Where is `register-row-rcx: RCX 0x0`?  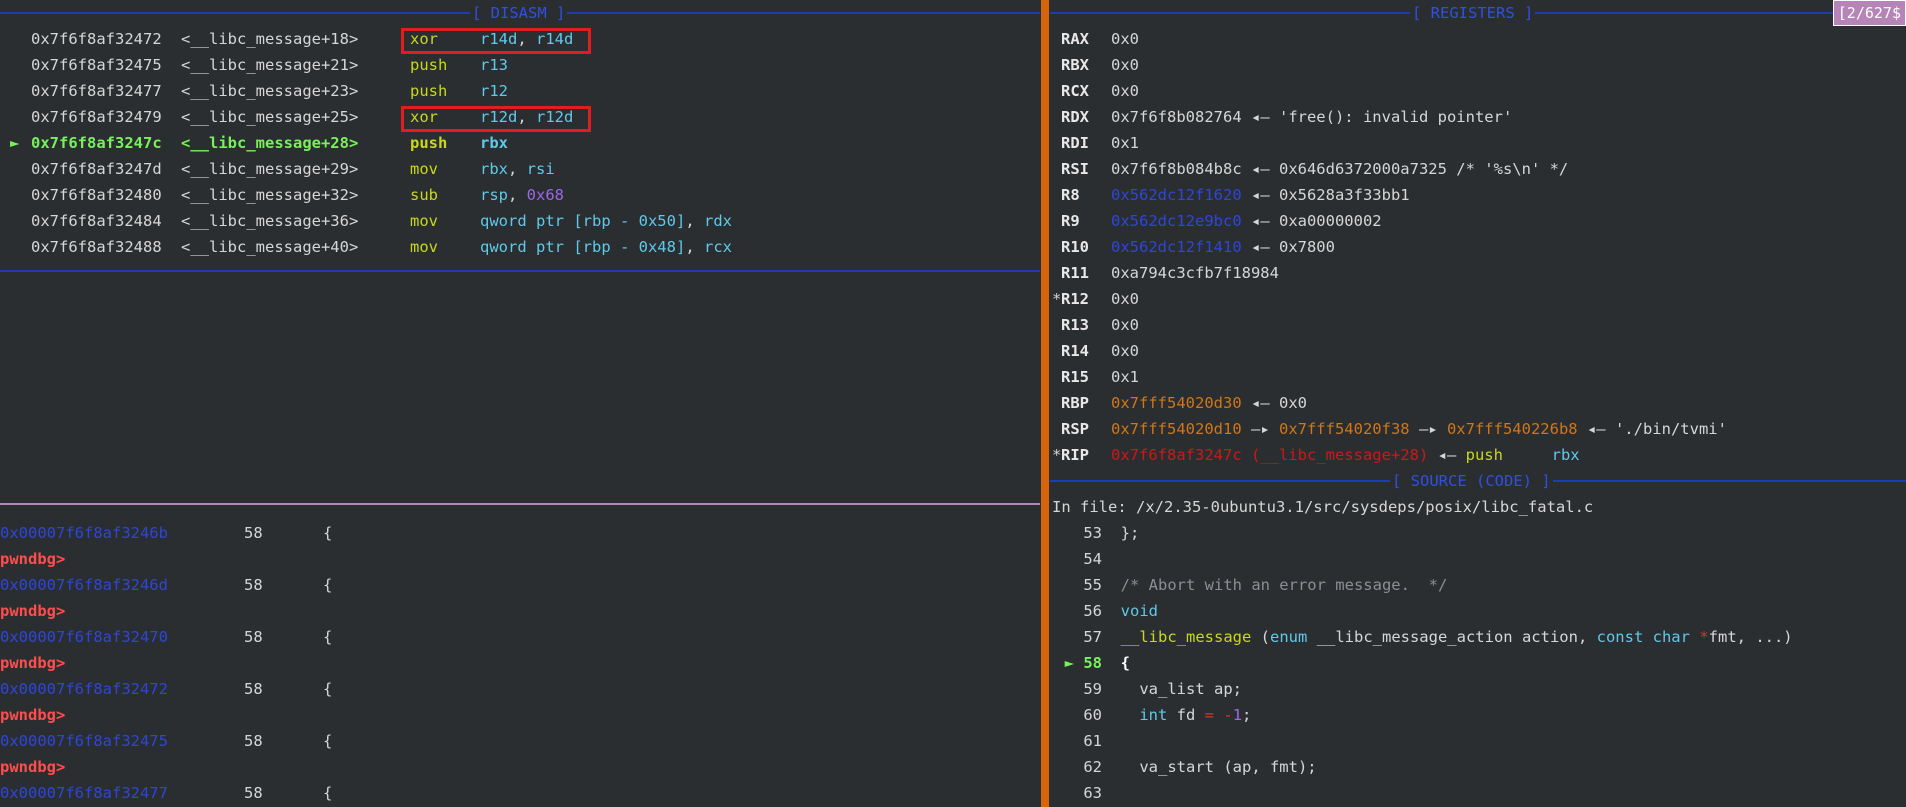 register-row-rcx: RCX 0x0 is located at coordinates (1095, 91).